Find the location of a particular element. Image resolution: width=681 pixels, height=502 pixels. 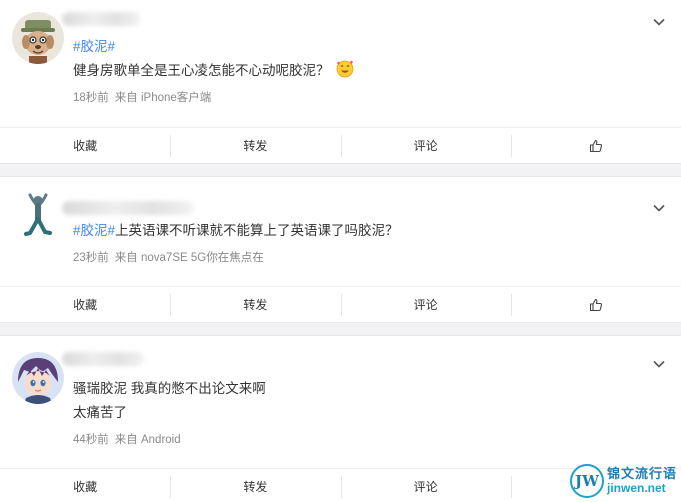

anime-boy-avatar-icon is located at coordinates (38, 378).